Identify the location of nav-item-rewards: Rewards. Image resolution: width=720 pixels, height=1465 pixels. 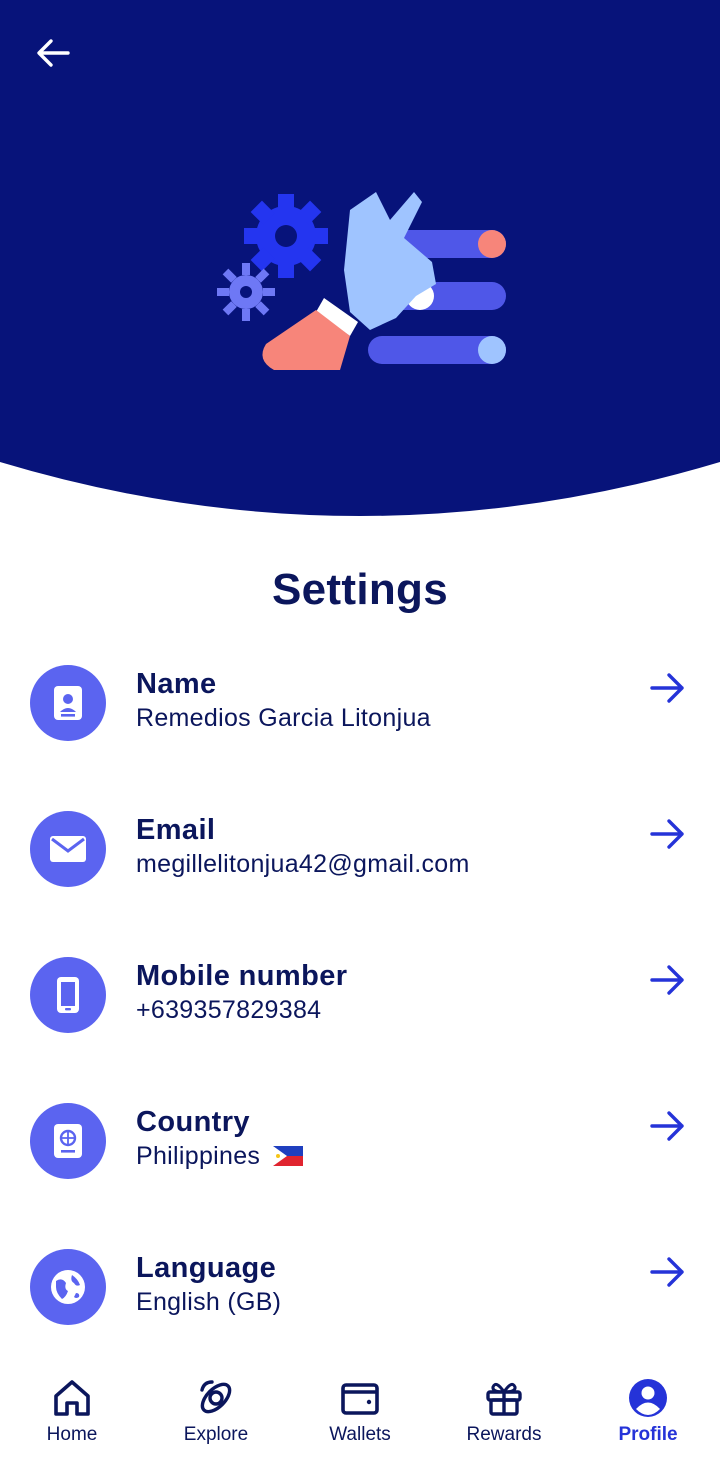
(504, 1413).